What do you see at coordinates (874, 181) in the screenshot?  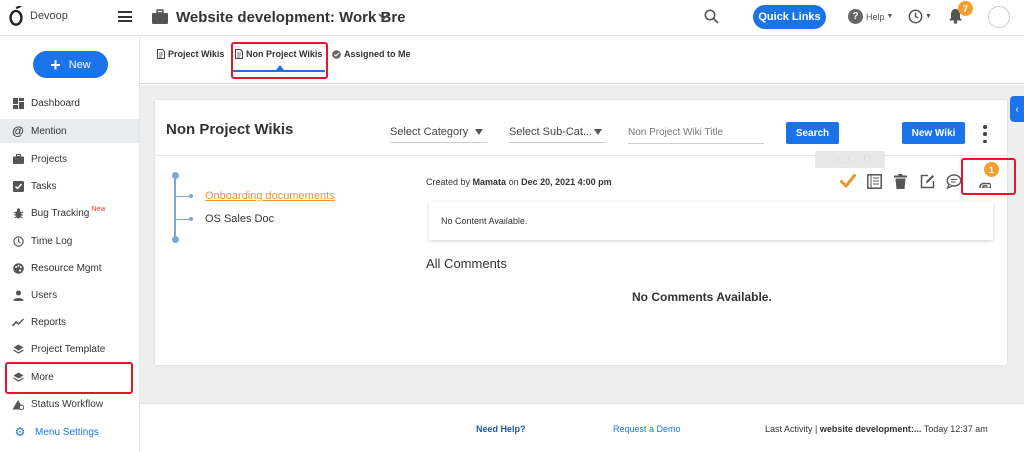 I see `view-document-icon` at bounding box center [874, 181].